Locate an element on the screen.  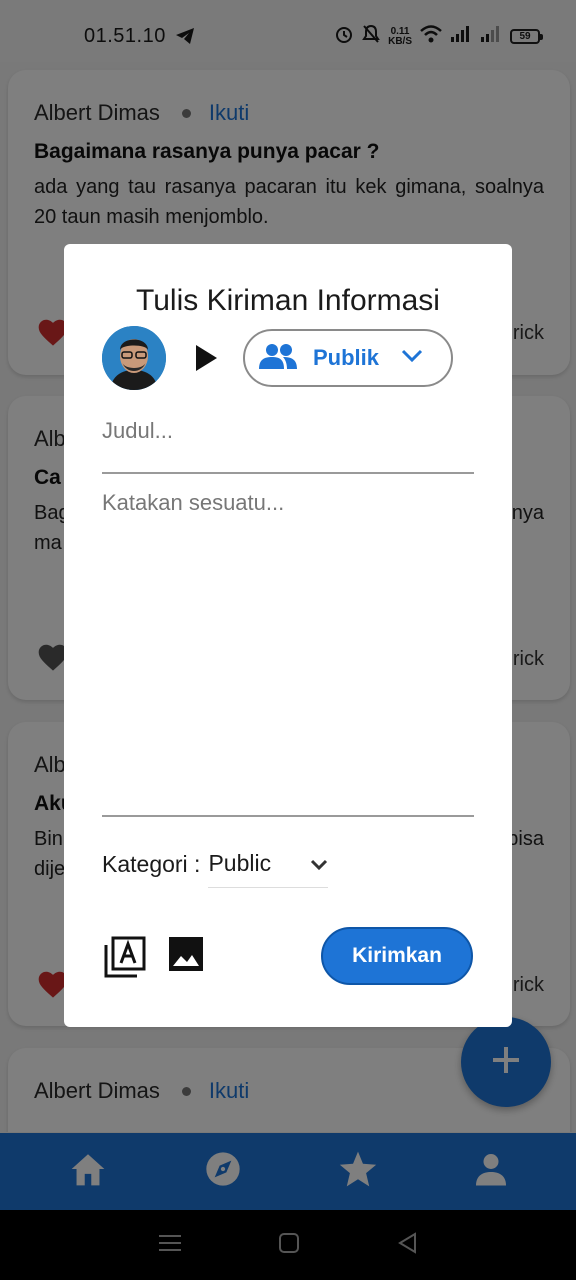
system-navigation is located at coordinates (288, 1245).